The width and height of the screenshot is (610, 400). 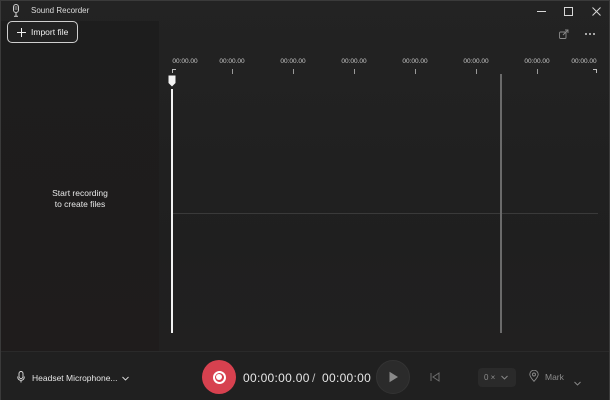 I want to click on app-title: Sound Recorder, so click(x=60, y=10).